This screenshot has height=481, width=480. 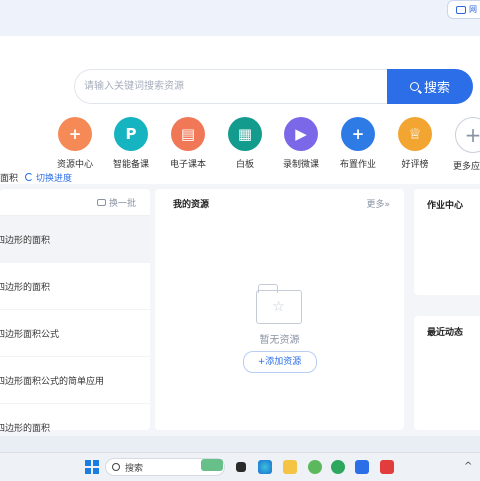 I want to click on list-item-label: 四边形面积公式, so click(x=30, y=334).